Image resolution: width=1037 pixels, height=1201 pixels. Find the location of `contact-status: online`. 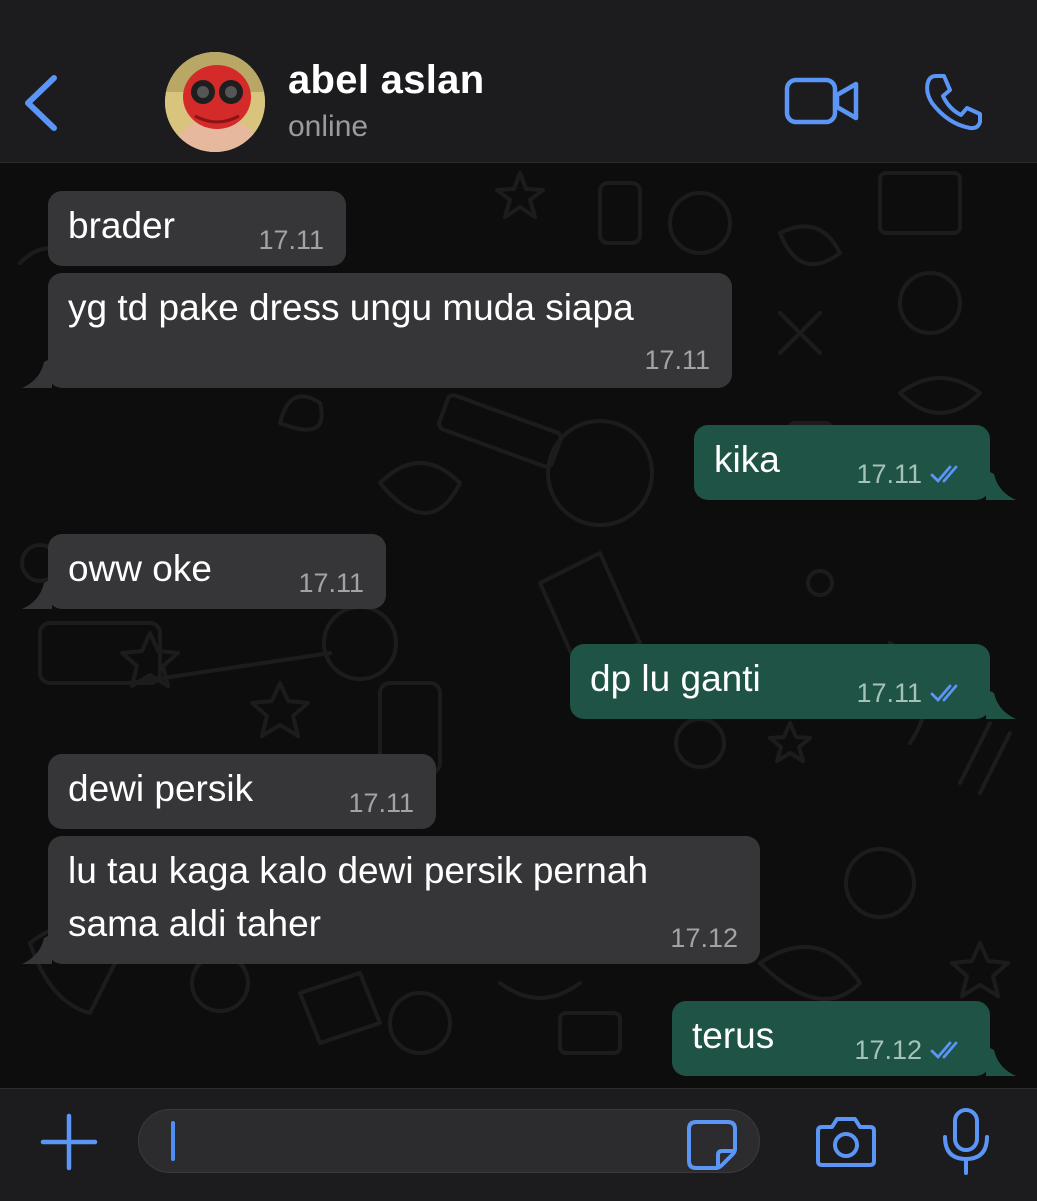

contact-status: online is located at coordinates (328, 126).